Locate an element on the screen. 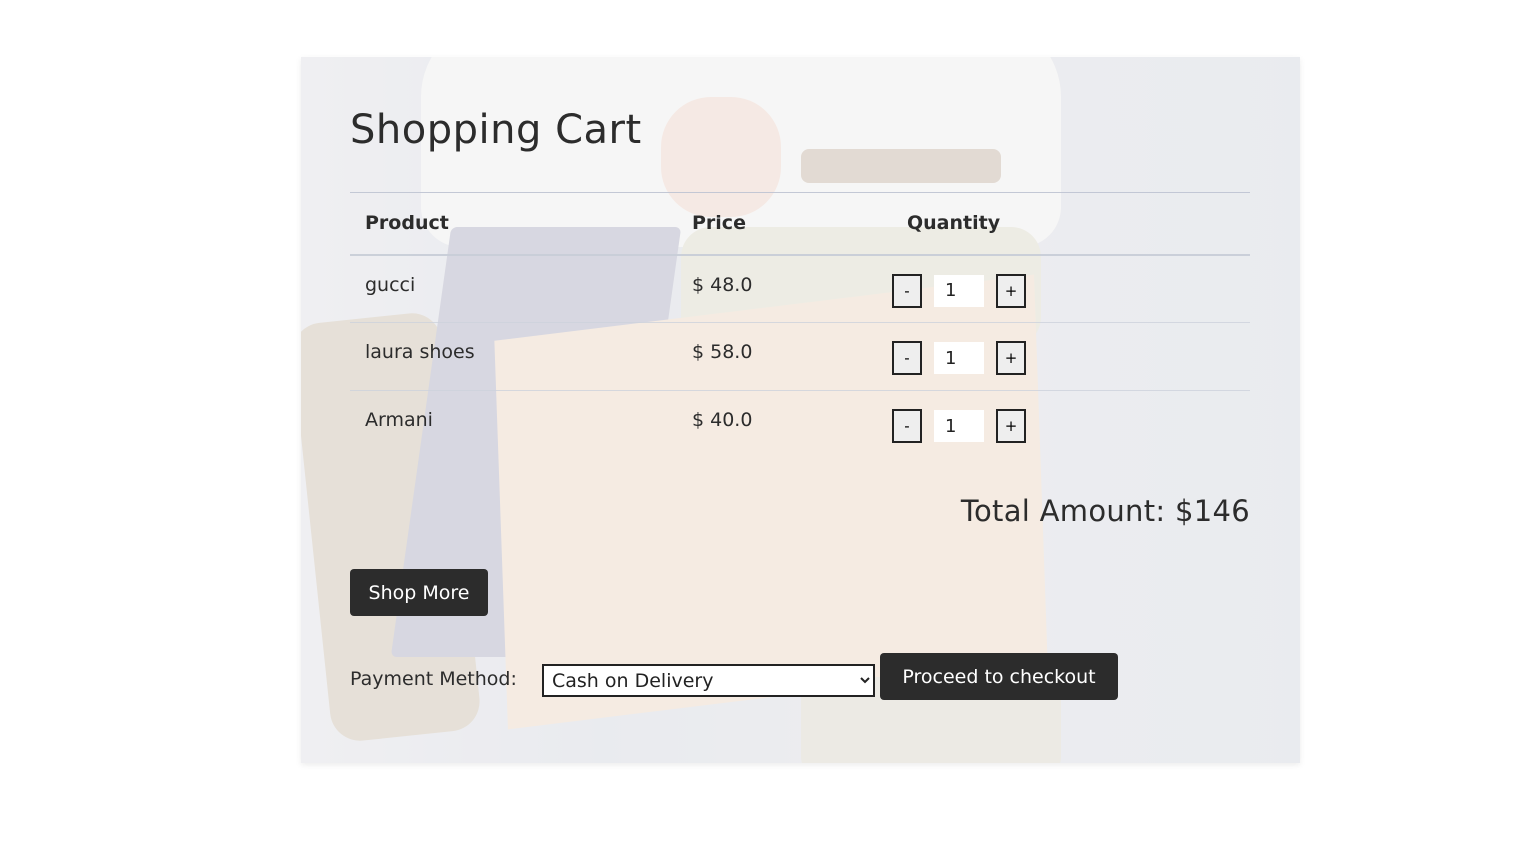 The height and width of the screenshot is (862, 1531). proceed-to-checkout-button: Proceed to checkout is located at coordinates (999, 676).